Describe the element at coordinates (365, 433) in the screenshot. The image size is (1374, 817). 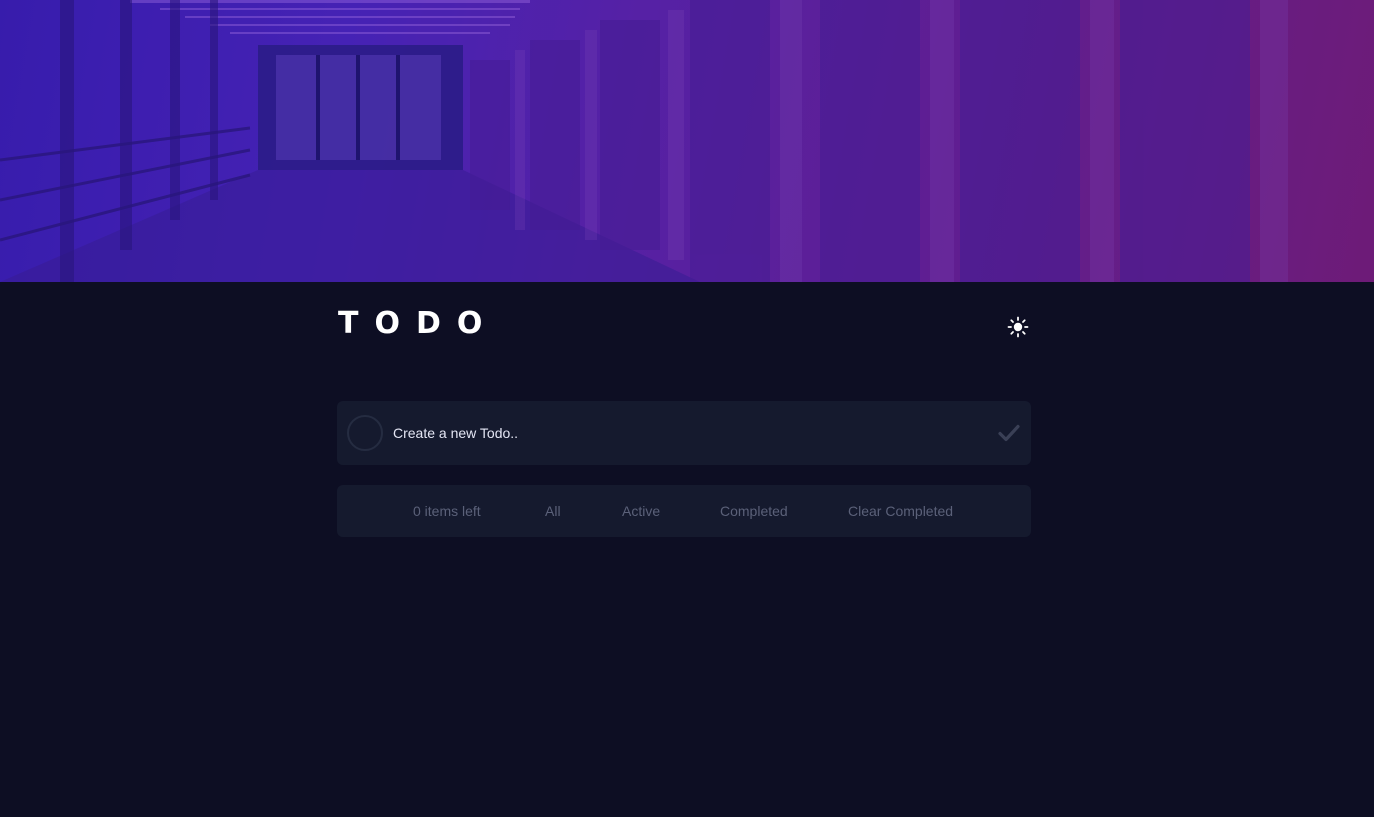
I see `todo-checkbox-circle` at that location.